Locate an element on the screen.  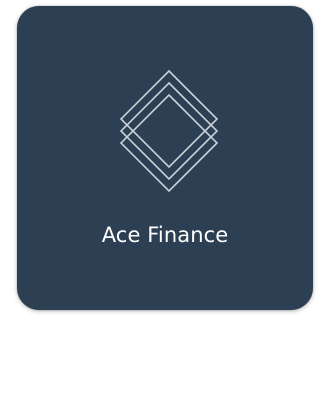
logo-diamond-outline-top is located at coordinates (169, 119).